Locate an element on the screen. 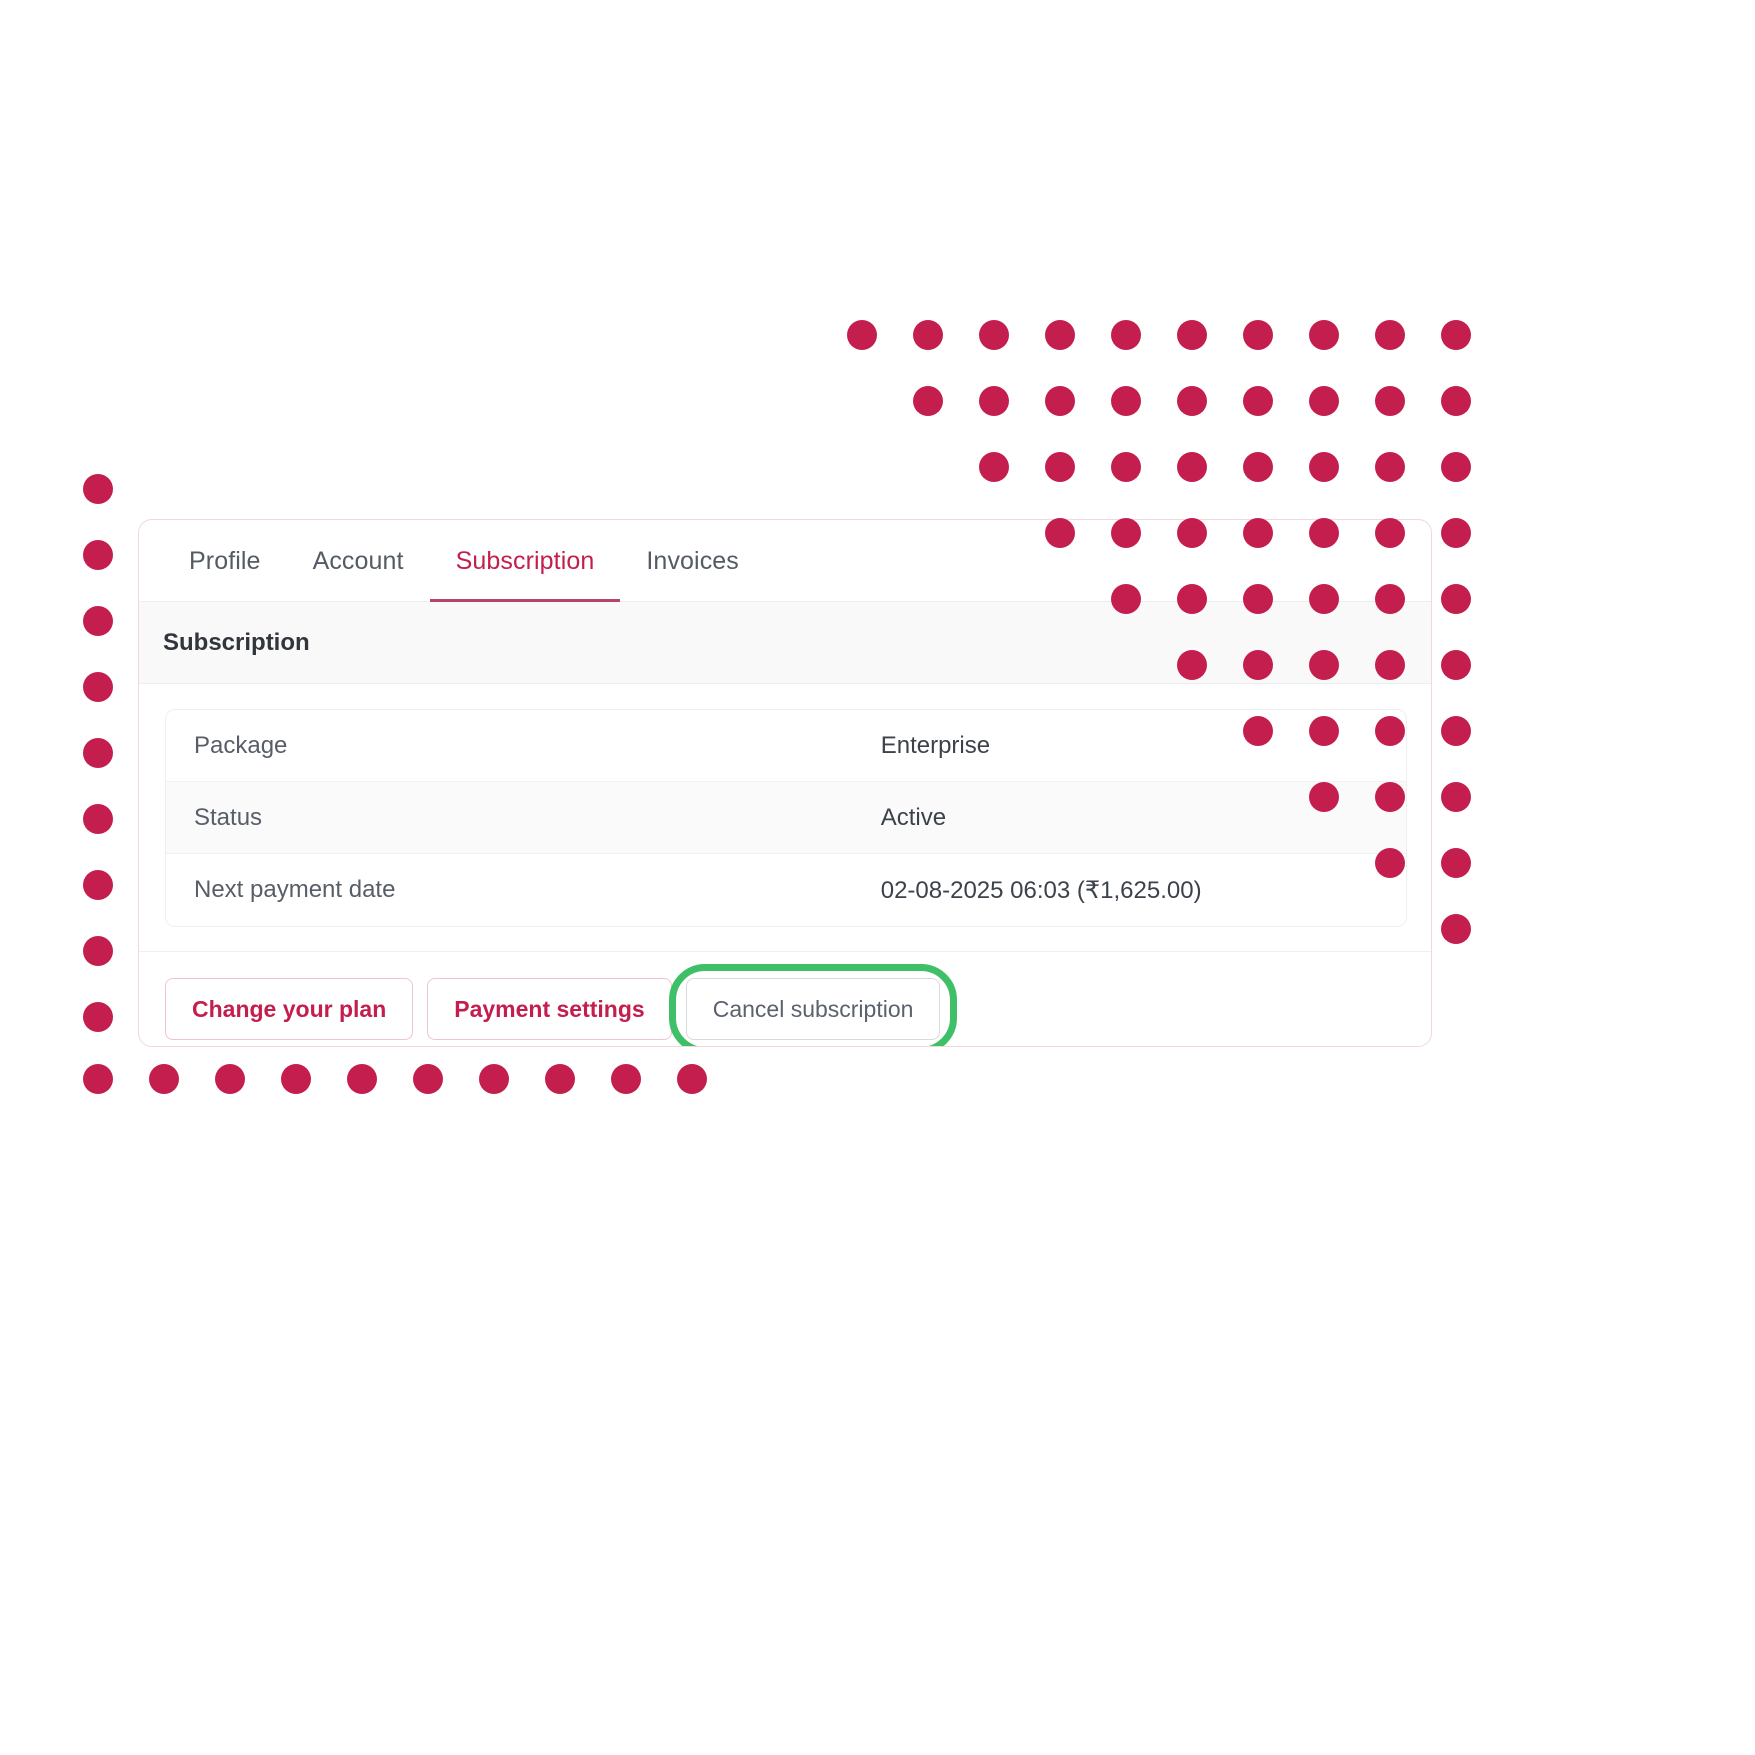  detail-label-status: Status is located at coordinates (228, 817).